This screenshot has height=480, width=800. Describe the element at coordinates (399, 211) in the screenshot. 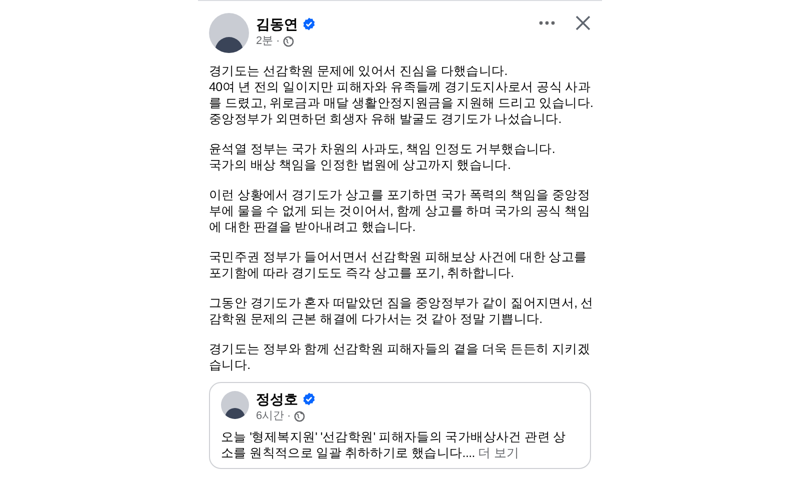

I see `post-paragraph: 이런 상황에서 경기도가 상고를 포기하면 국가 폭력의 책임을 중앙정 부에 물을 수 없게 되는 것이어서, 함께 상고를 하며 국가의 공식 책임 에 대한 판결을 받아내려고 했습니다.` at that location.